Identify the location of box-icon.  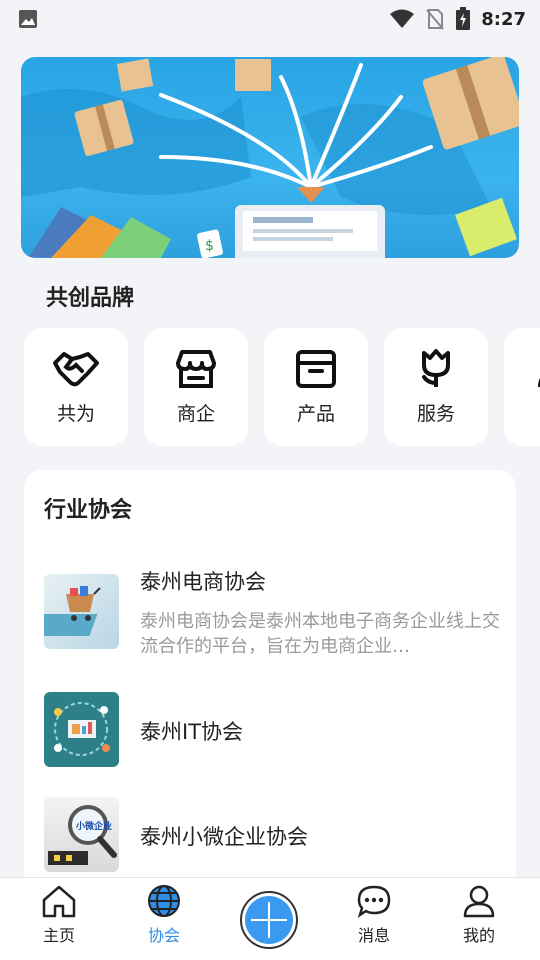
(316, 369).